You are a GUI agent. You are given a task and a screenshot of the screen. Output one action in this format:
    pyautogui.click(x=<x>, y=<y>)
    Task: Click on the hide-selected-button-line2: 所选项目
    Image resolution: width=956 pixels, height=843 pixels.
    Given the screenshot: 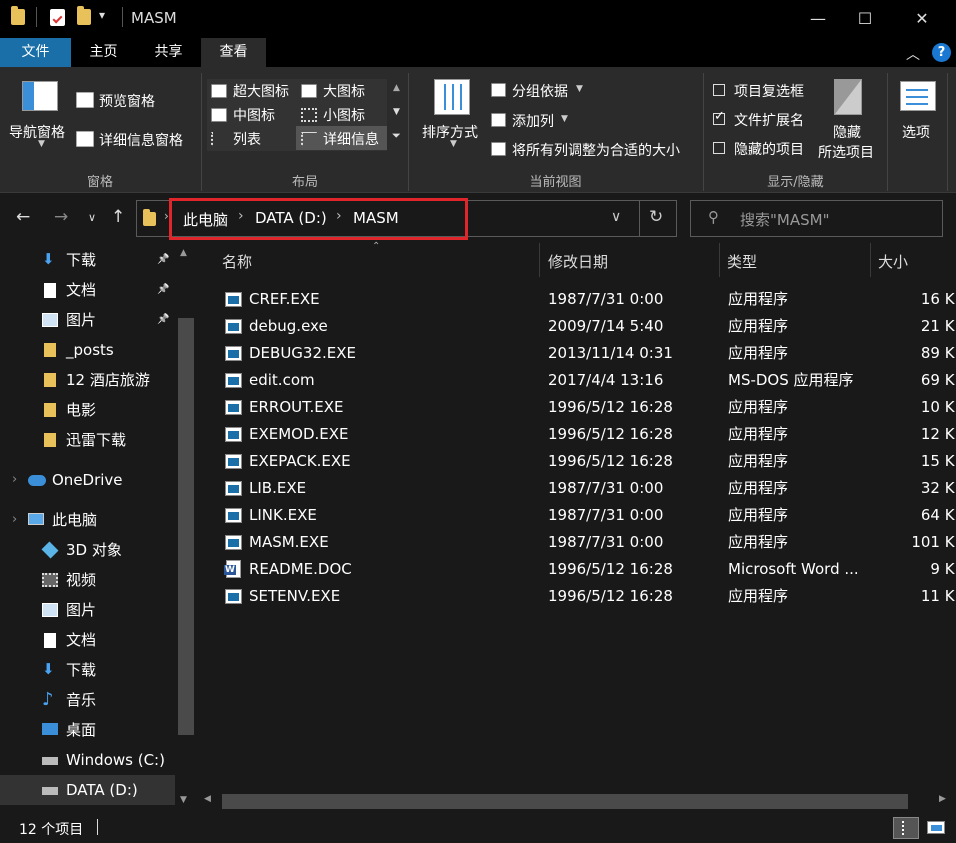 What is the action you would take?
    pyautogui.click(x=846, y=152)
    